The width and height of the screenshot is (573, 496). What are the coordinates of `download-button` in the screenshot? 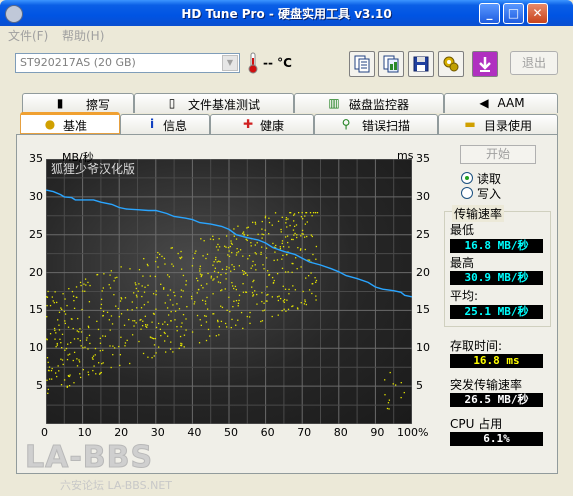 It's located at (485, 64).